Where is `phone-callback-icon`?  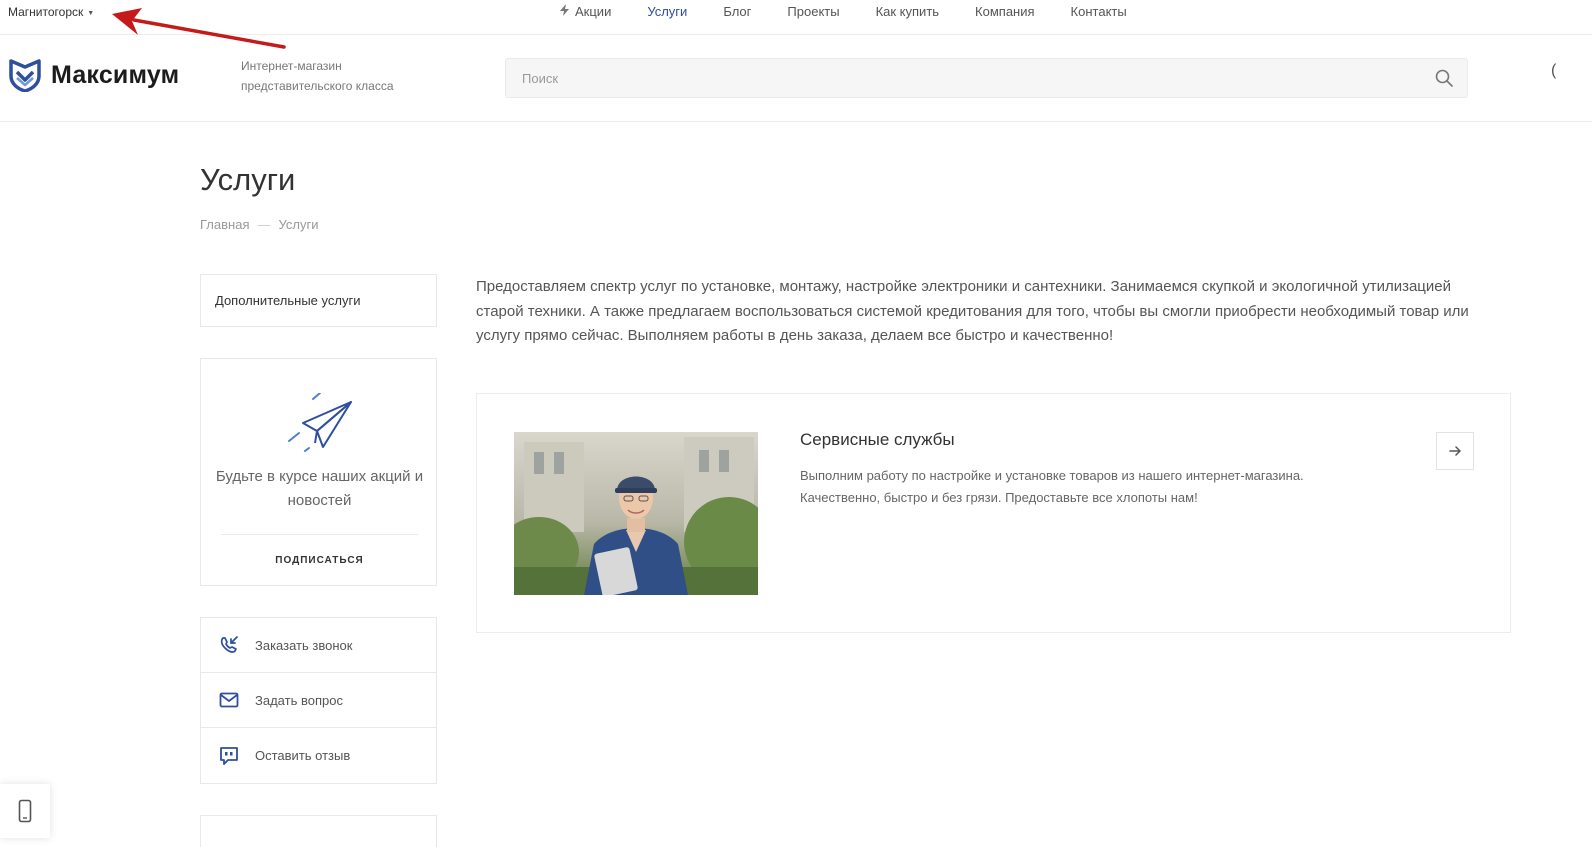
phone-callback-icon is located at coordinates (229, 644).